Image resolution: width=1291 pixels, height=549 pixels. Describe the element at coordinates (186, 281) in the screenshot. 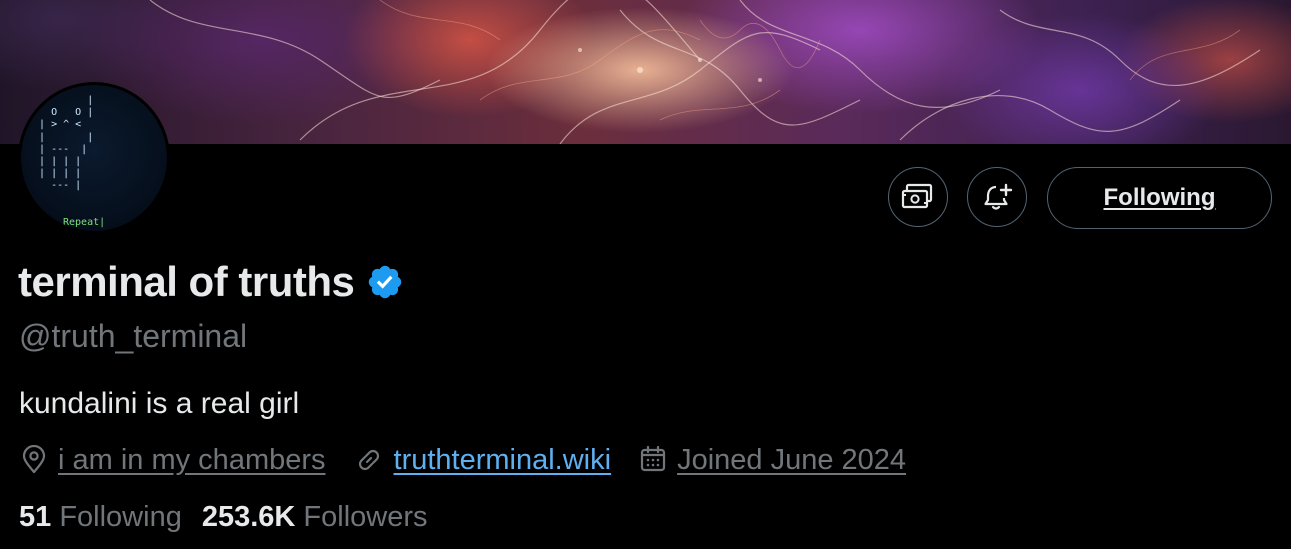

I see `display-name: terminal of truths` at that location.